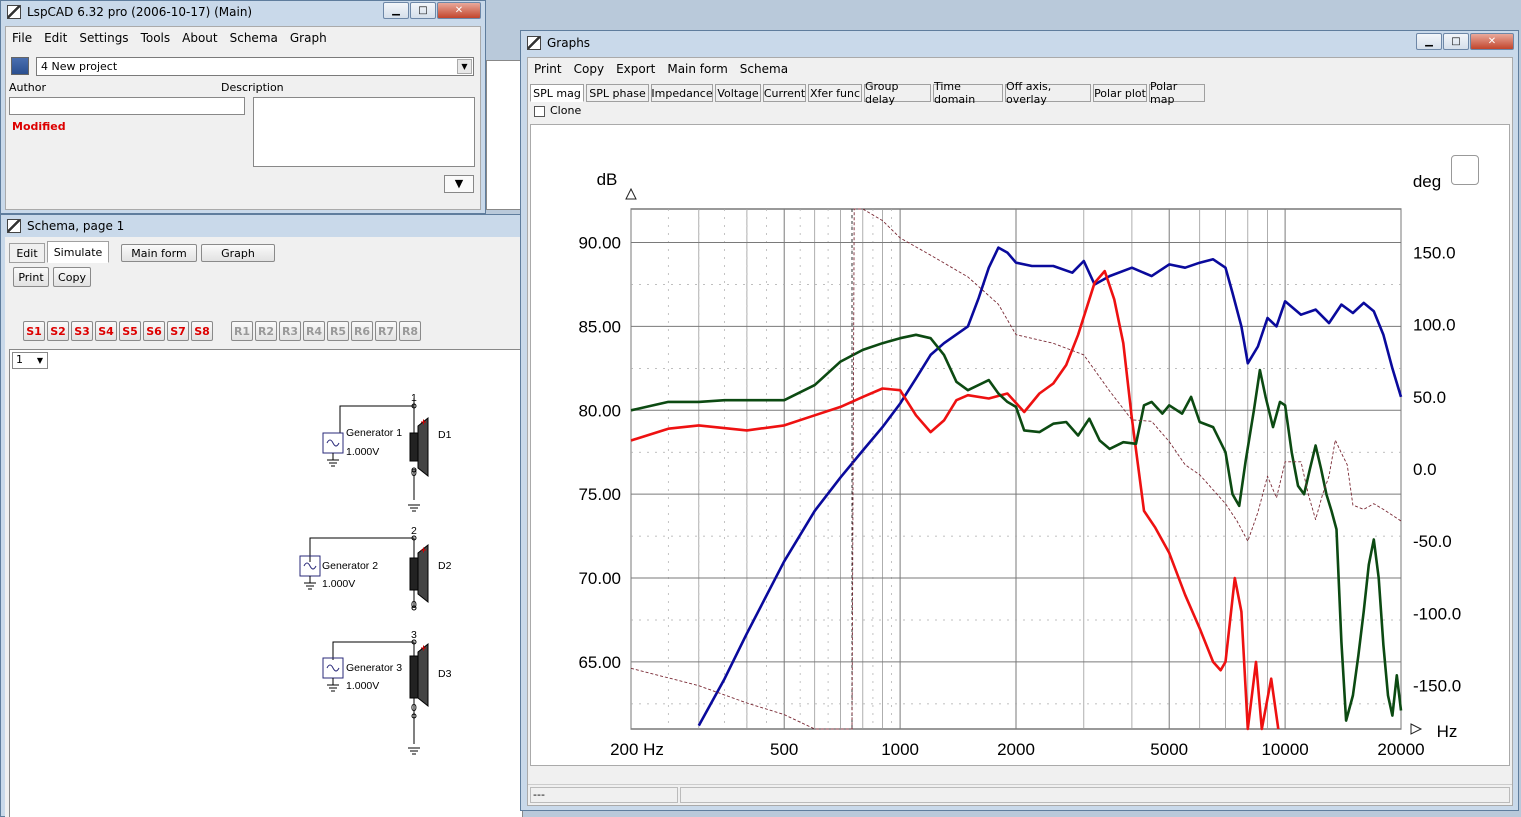 The image size is (1521, 817). Describe the element at coordinates (79, 66) in the screenshot. I see `project-select-value: 4 New project` at that location.